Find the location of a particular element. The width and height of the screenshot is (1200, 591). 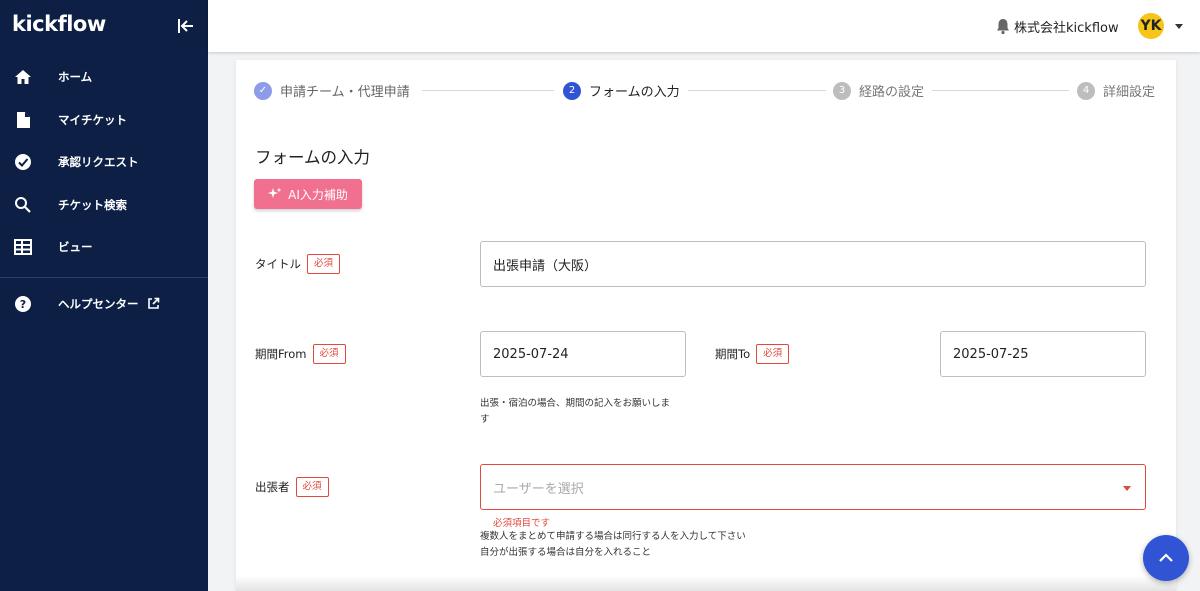

period-to-input: 2025-07-25 is located at coordinates (1043, 354).